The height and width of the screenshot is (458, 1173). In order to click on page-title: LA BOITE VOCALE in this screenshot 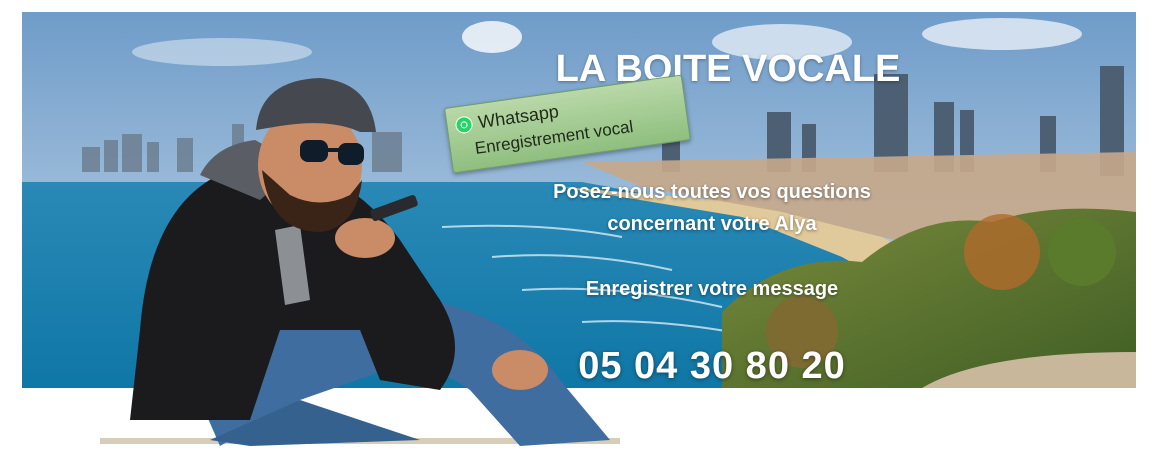, I will do `click(728, 69)`.